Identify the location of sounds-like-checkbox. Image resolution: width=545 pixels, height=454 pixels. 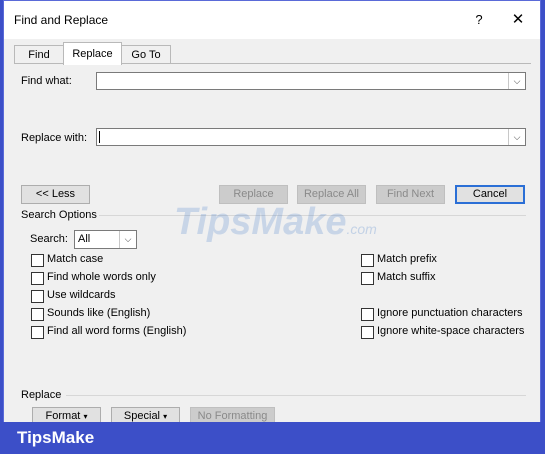
(37, 314).